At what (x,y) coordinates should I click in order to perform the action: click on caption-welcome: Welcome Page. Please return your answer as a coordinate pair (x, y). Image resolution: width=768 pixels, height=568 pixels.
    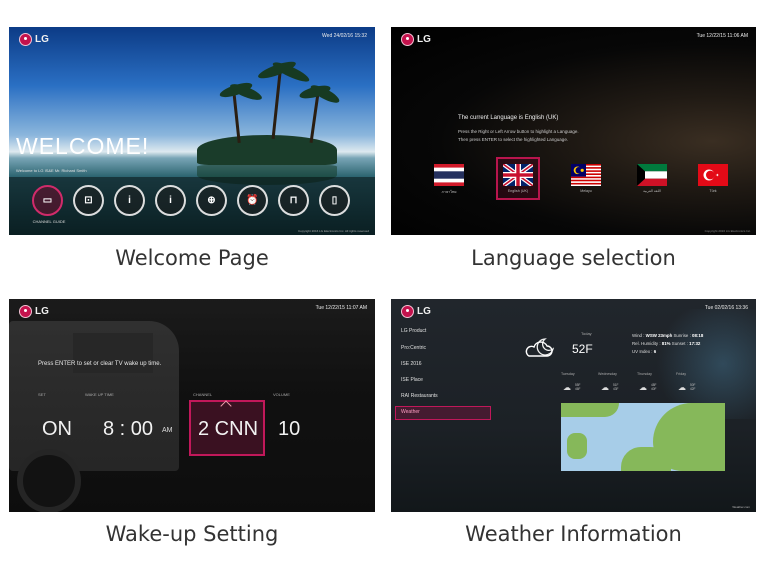
    Looking at the image, I should click on (192, 258).